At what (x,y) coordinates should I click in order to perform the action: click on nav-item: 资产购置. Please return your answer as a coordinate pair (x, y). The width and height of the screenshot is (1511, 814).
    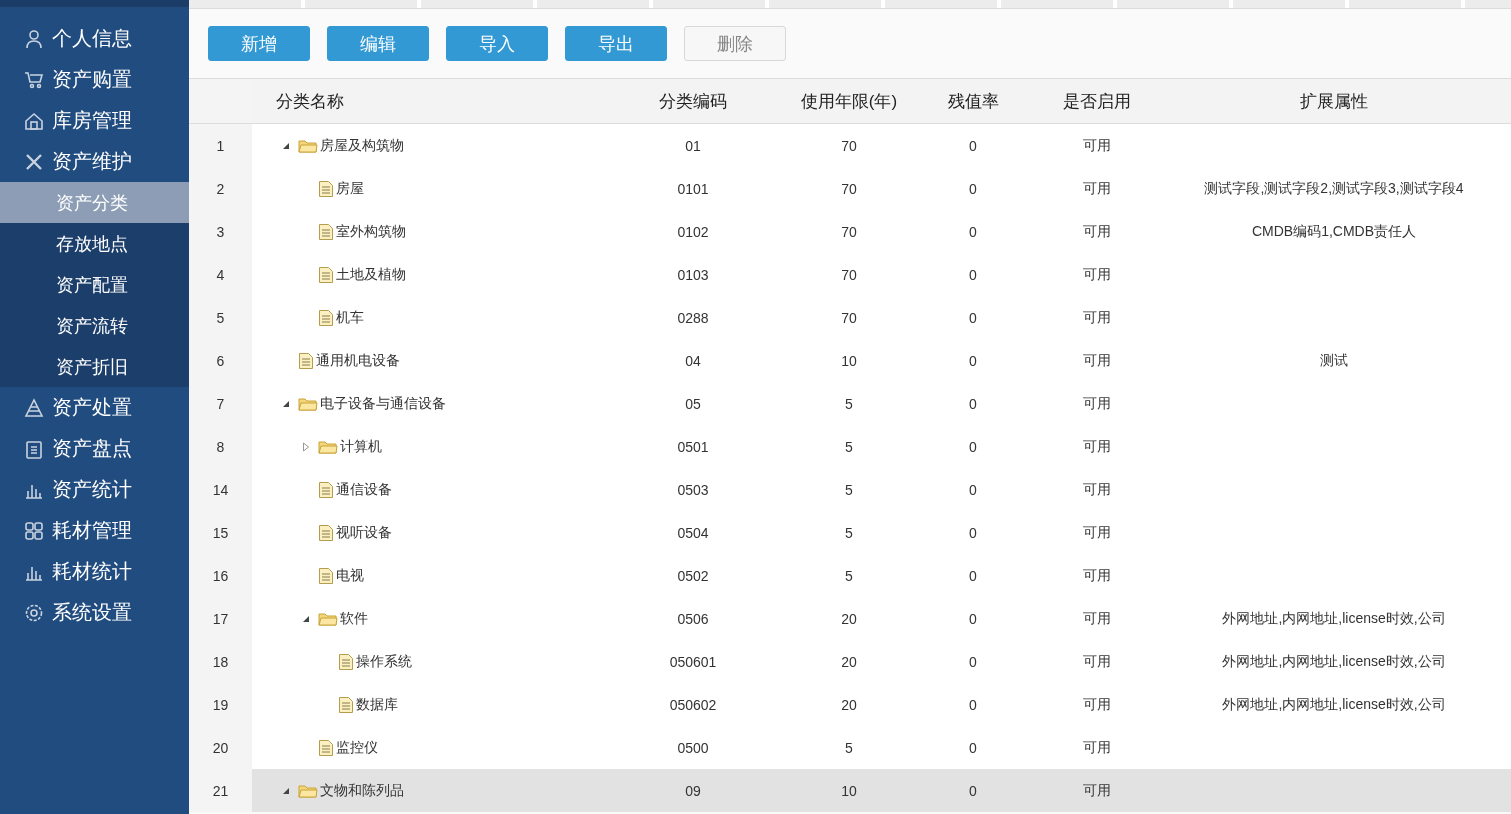
    Looking at the image, I should click on (94, 79).